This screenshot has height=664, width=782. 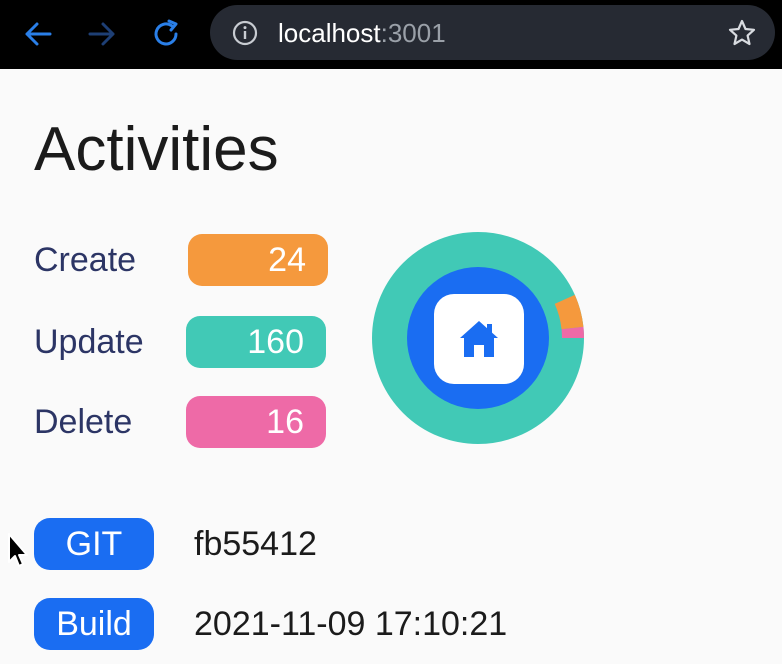 I want to click on reload-icon, so click(x=166, y=32).